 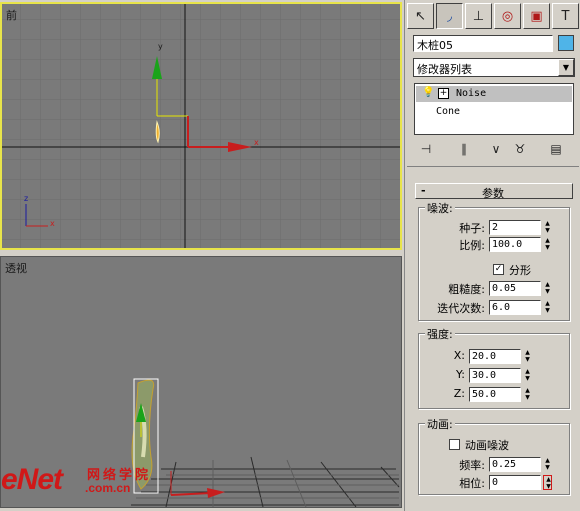 What do you see at coordinates (11, 15) in the screenshot?
I see `front-viewport-label: 前` at bounding box center [11, 15].